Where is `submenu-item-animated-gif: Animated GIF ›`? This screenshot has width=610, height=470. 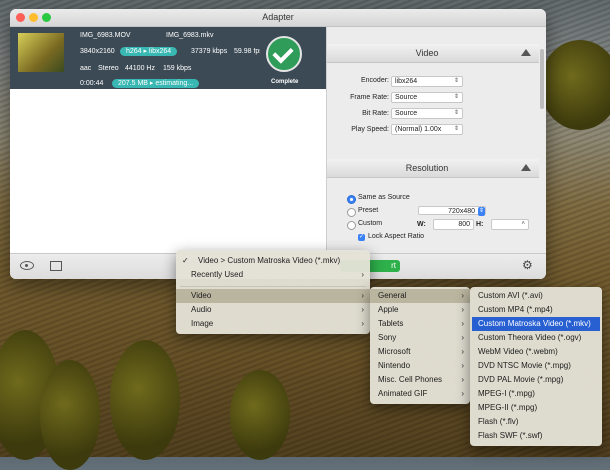
submenu-item-animated-gif: Animated GIF › is located at coordinates (420, 394).